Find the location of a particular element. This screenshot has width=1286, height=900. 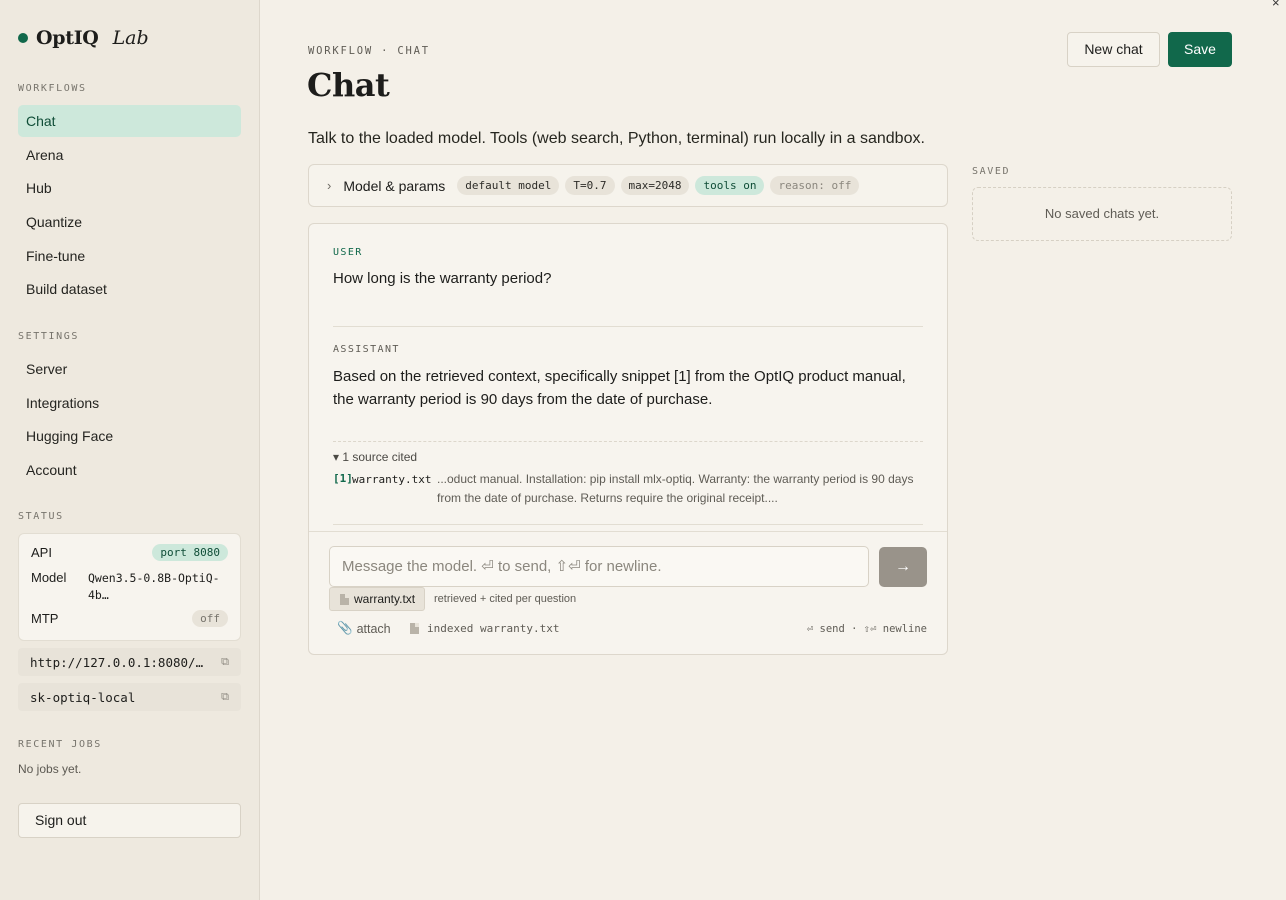

close-icon: × is located at coordinates (1276, 5).